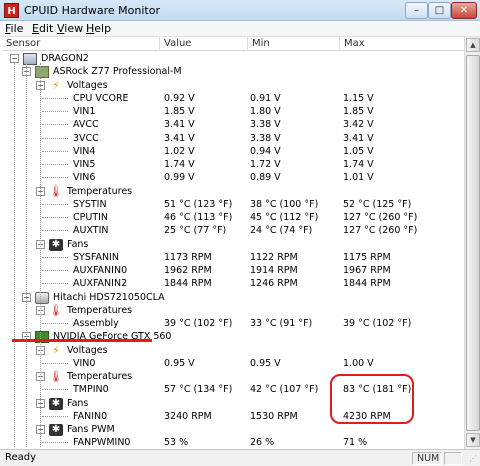 The image size is (480, 466). Describe the element at coordinates (91, 231) in the screenshot. I see `sensor-name: AUXTIN` at that location.